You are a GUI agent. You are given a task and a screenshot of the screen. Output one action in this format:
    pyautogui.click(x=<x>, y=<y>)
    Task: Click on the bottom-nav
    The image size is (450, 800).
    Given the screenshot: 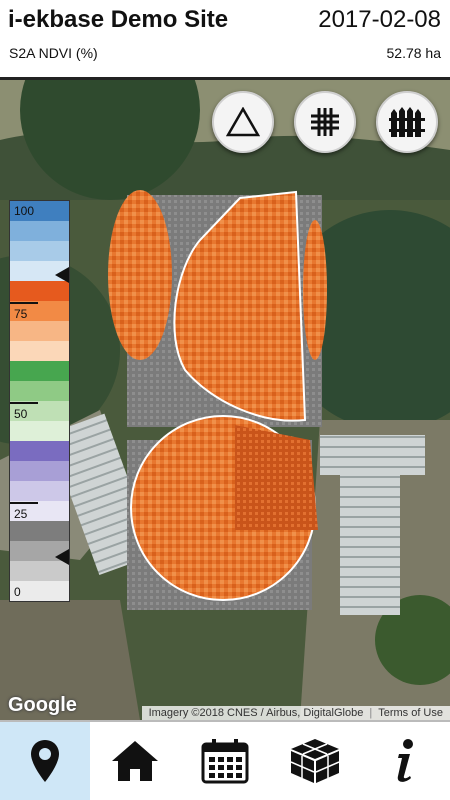 What is the action you would take?
    pyautogui.click(x=225, y=760)
    